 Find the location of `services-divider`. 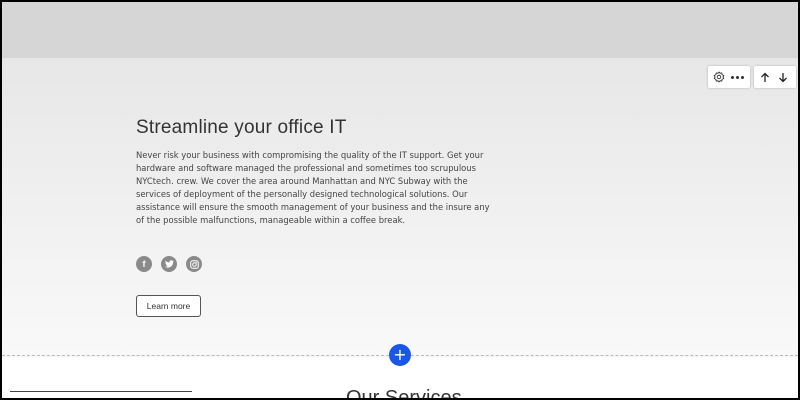

services-divider is located at coordinates (101, 391).